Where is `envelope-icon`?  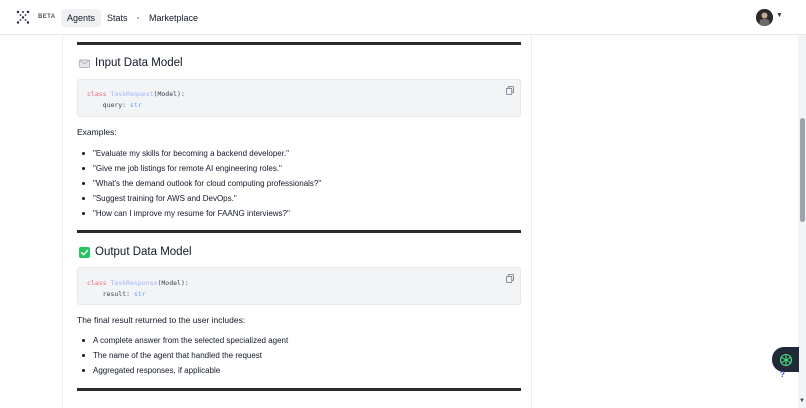
envelope-icon is located at coordinates (84, 63).